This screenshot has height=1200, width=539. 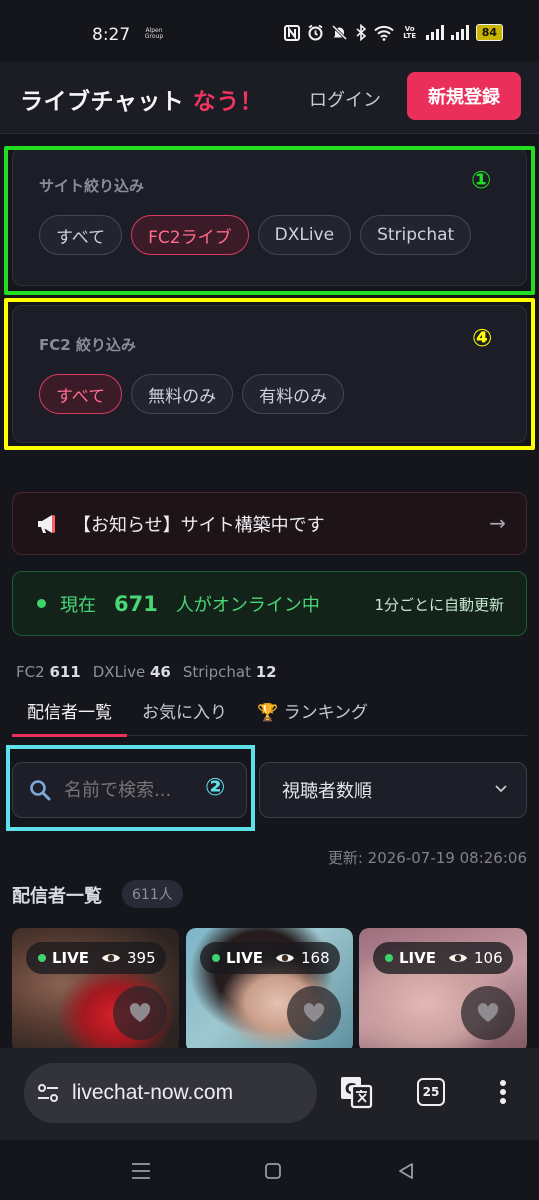 What do you see at coordinates (327, 791) in the screenshot?
I see `sort-selected-value: 視聴者数順` at bounding box center [327, 791].